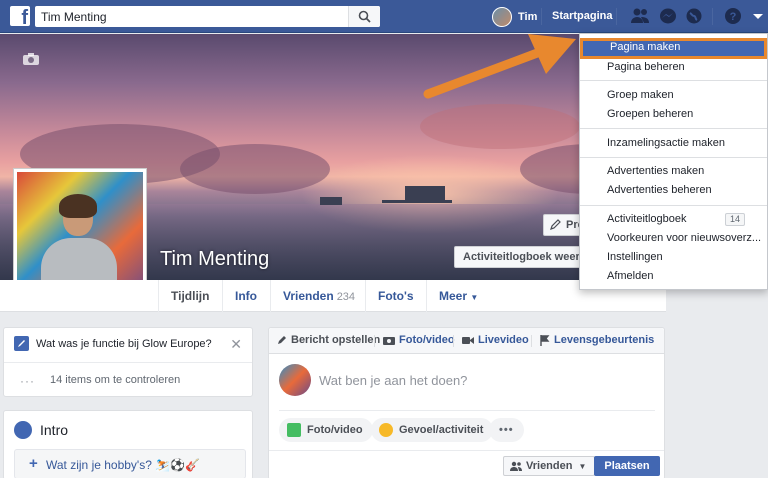 The height and width of the screenshot is (478, 768). Describe the element at coordinates (130, 463) in the screenshot. I see `add-hobbies-button: + Wat zijn je hobby's? ⛷️⚽🎸` at that location.